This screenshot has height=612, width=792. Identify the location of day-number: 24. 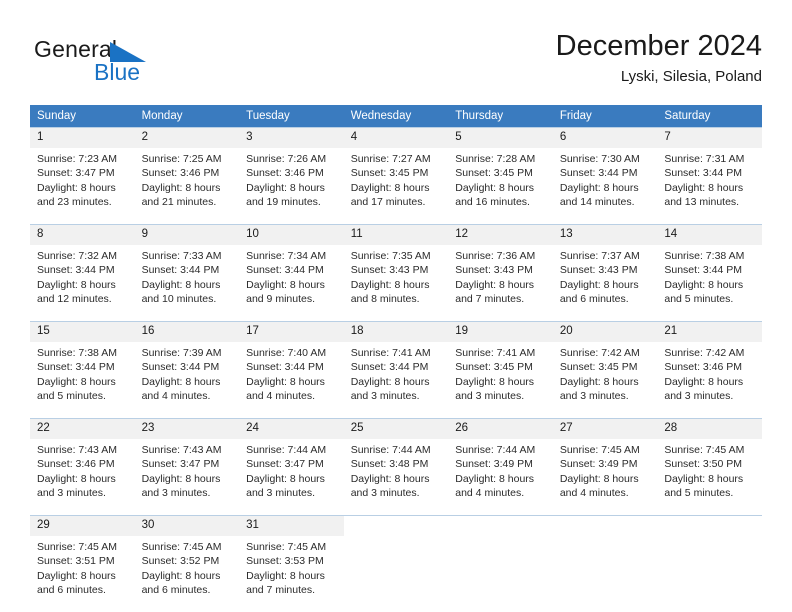
(291, 429).